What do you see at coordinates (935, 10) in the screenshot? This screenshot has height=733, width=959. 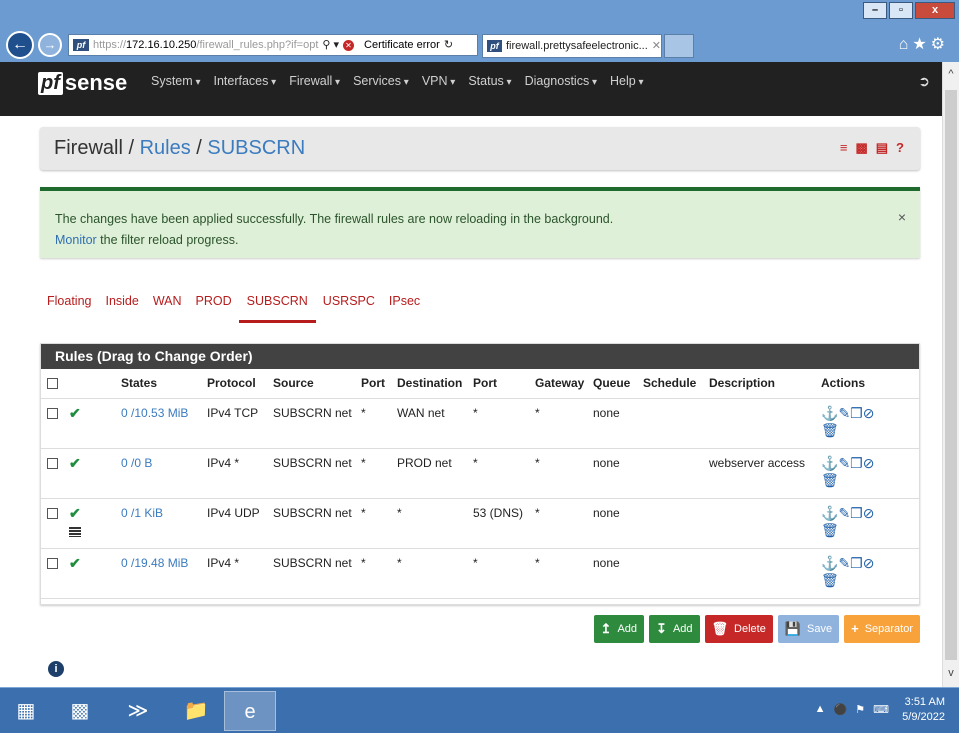 I see `close-window-button: x` at bounding box center [935, 10].